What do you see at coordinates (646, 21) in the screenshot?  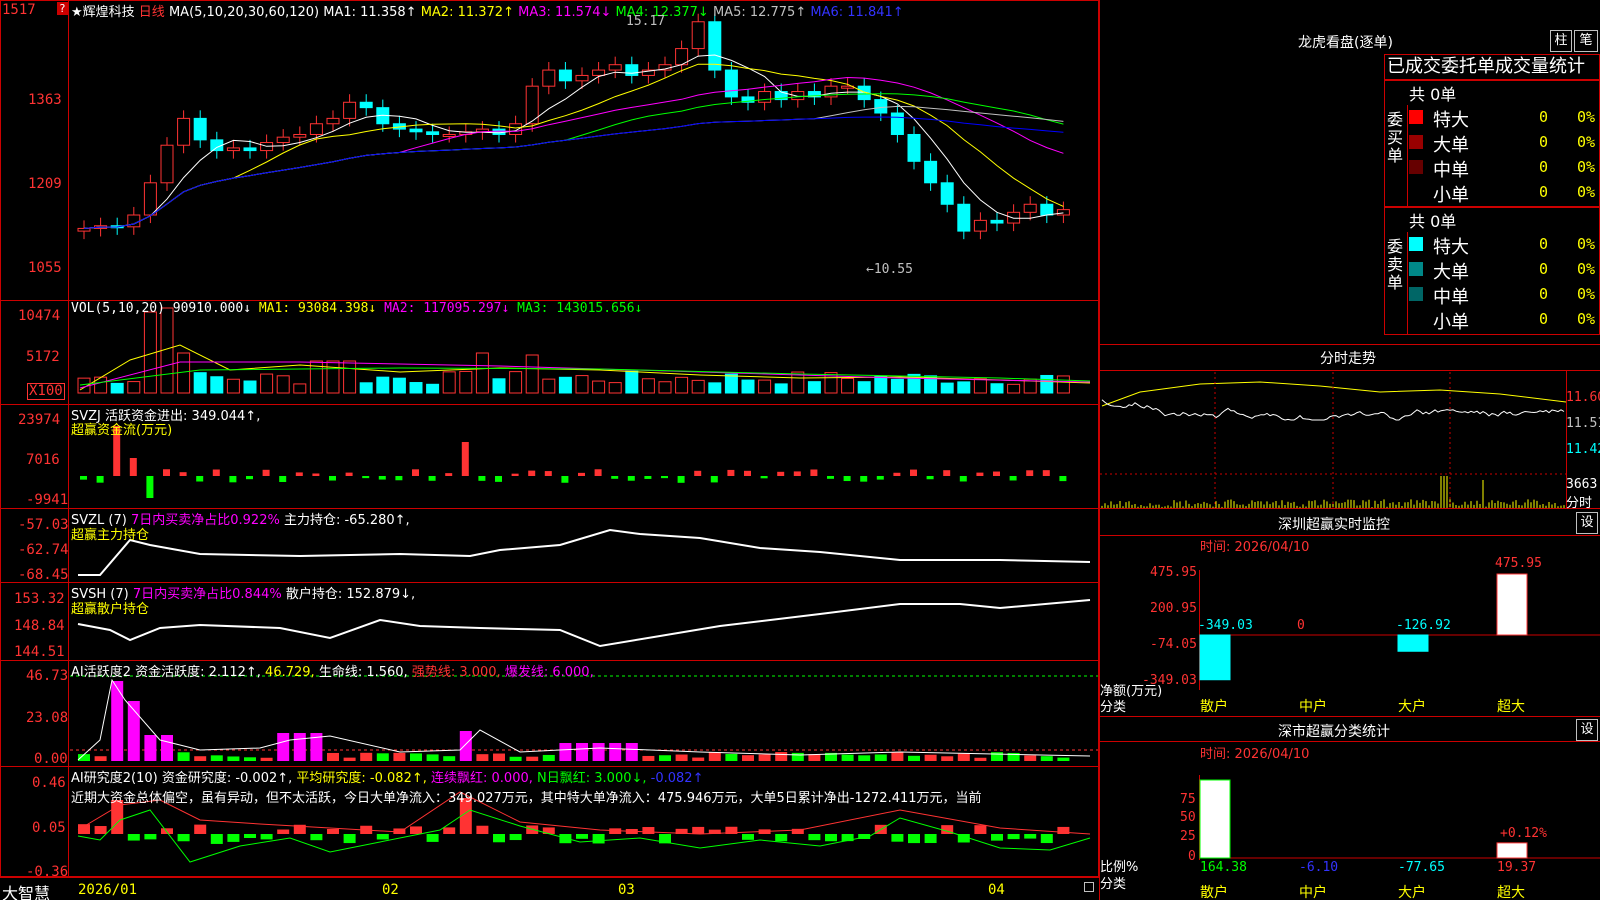 I see `high-price-label: 15.17` at bounding box center [646, 21].